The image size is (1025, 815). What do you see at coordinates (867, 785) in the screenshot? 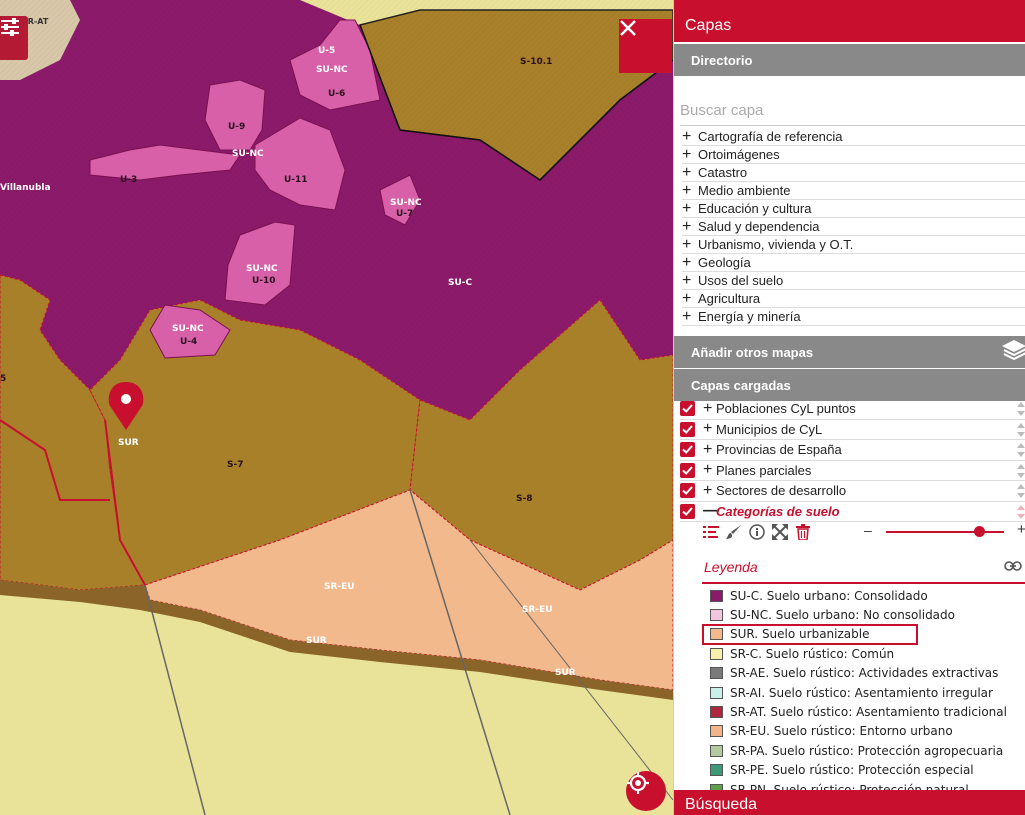
I see `legend-item: SR-PN. Suelo rústico: Protección natural` at bounding box center [867, 785].